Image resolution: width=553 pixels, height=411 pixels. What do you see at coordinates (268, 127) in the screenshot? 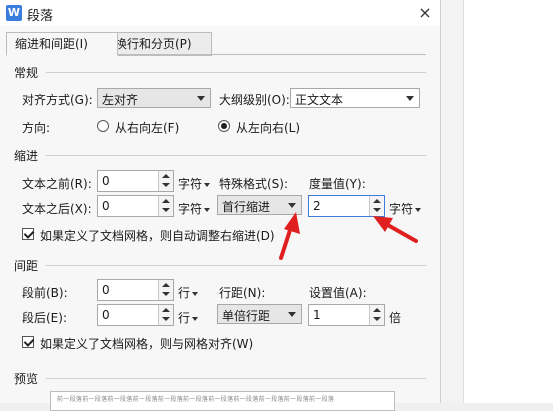
I see `direction-ltr-label: 从左向右(L)` at bounding box center [268, 127].